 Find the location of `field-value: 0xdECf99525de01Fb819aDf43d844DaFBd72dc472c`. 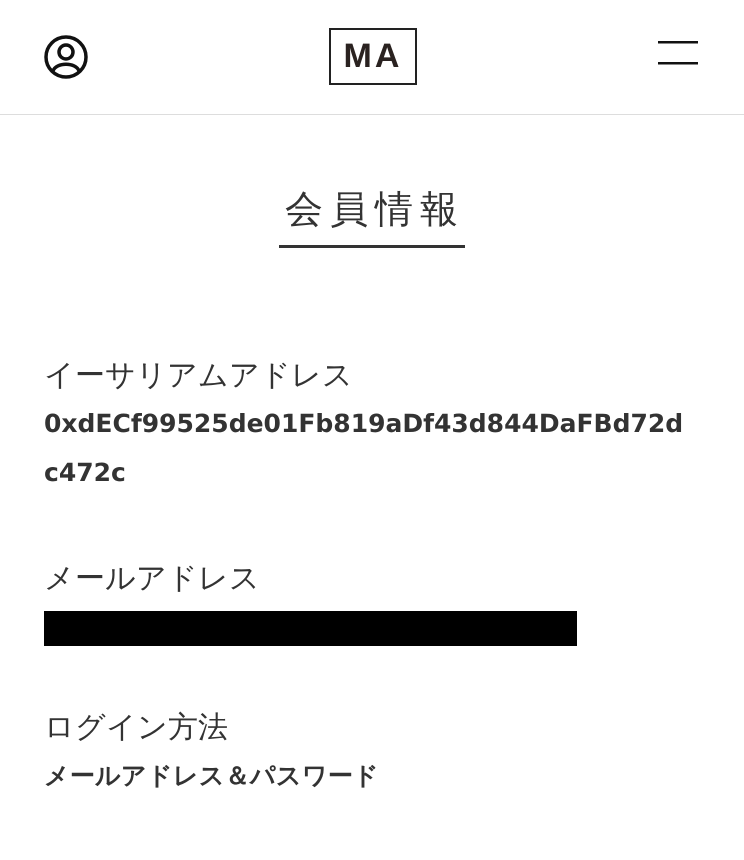

field-value: 0xdECf99525de01Fb819aDf43d844DaFBd72dc472c is located at coordinates (364, 448).